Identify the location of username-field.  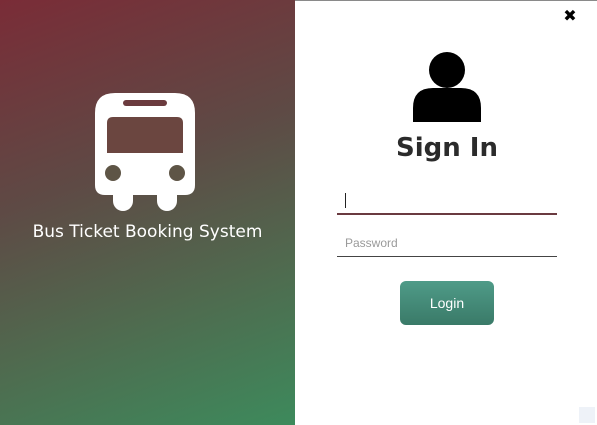
(447, 201).